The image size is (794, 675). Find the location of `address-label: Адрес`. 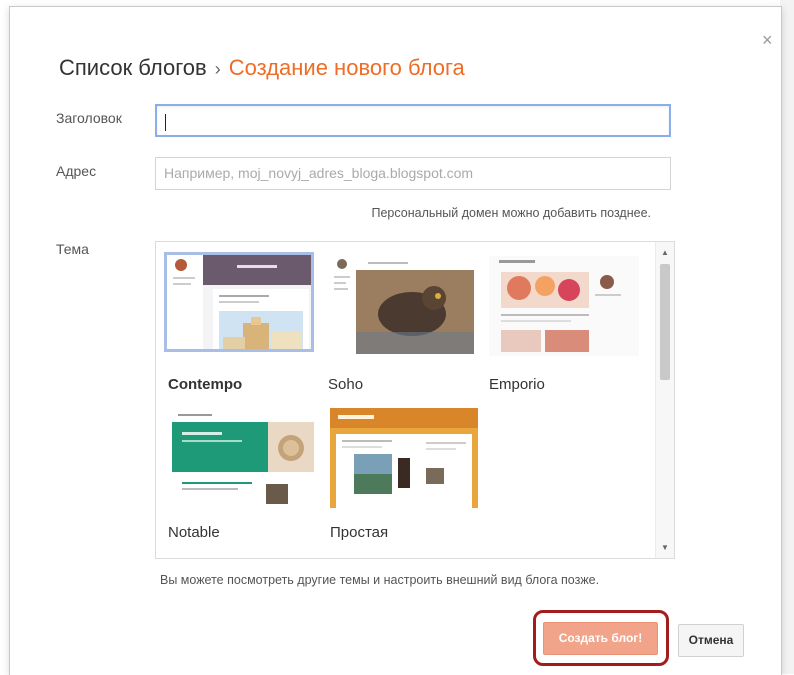

address-label: Адрес is located at coordinates (76, 171).